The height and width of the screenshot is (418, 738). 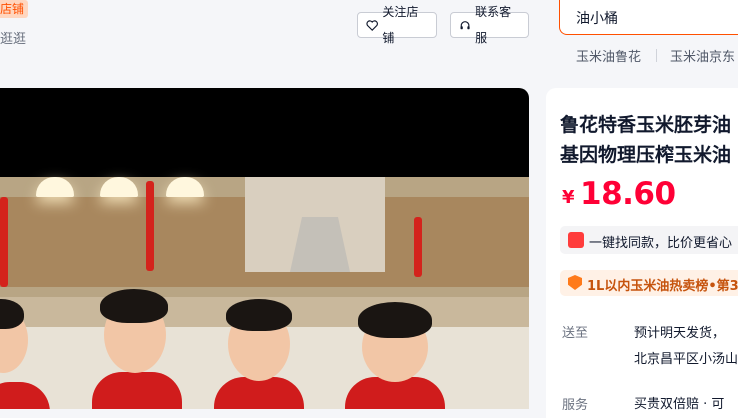 What do you see at coordinates (680, 333) in the screenshot?
I see `delivery-estimate: 预计明天发货，` at bounding box center [680, 333].